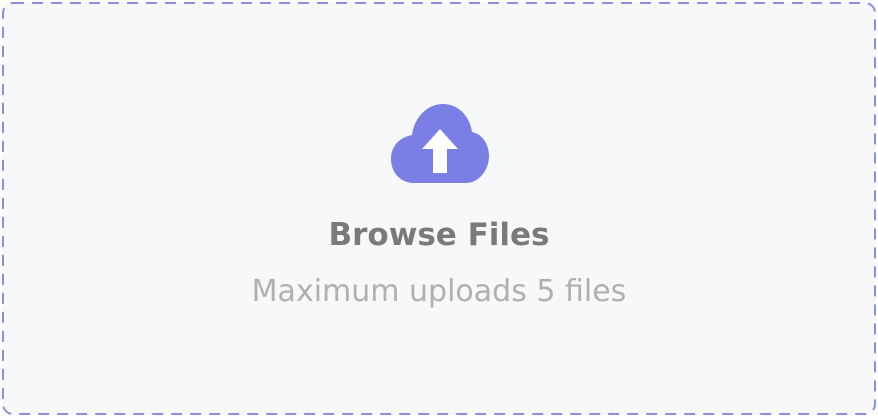  I want to click on upload-limit-text: Maximum uploads 5 files, so click(439, 291).